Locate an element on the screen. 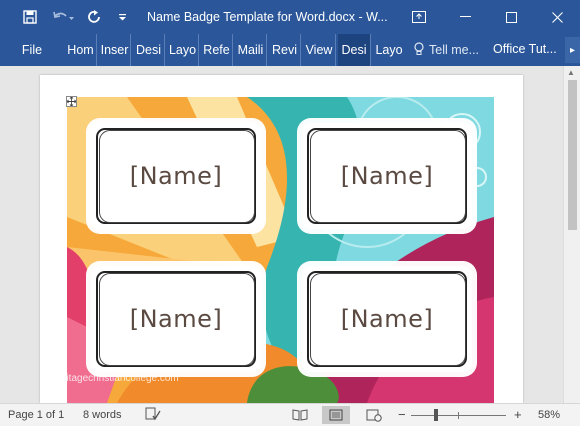  undo-icon is located at coordinates (63, 17).